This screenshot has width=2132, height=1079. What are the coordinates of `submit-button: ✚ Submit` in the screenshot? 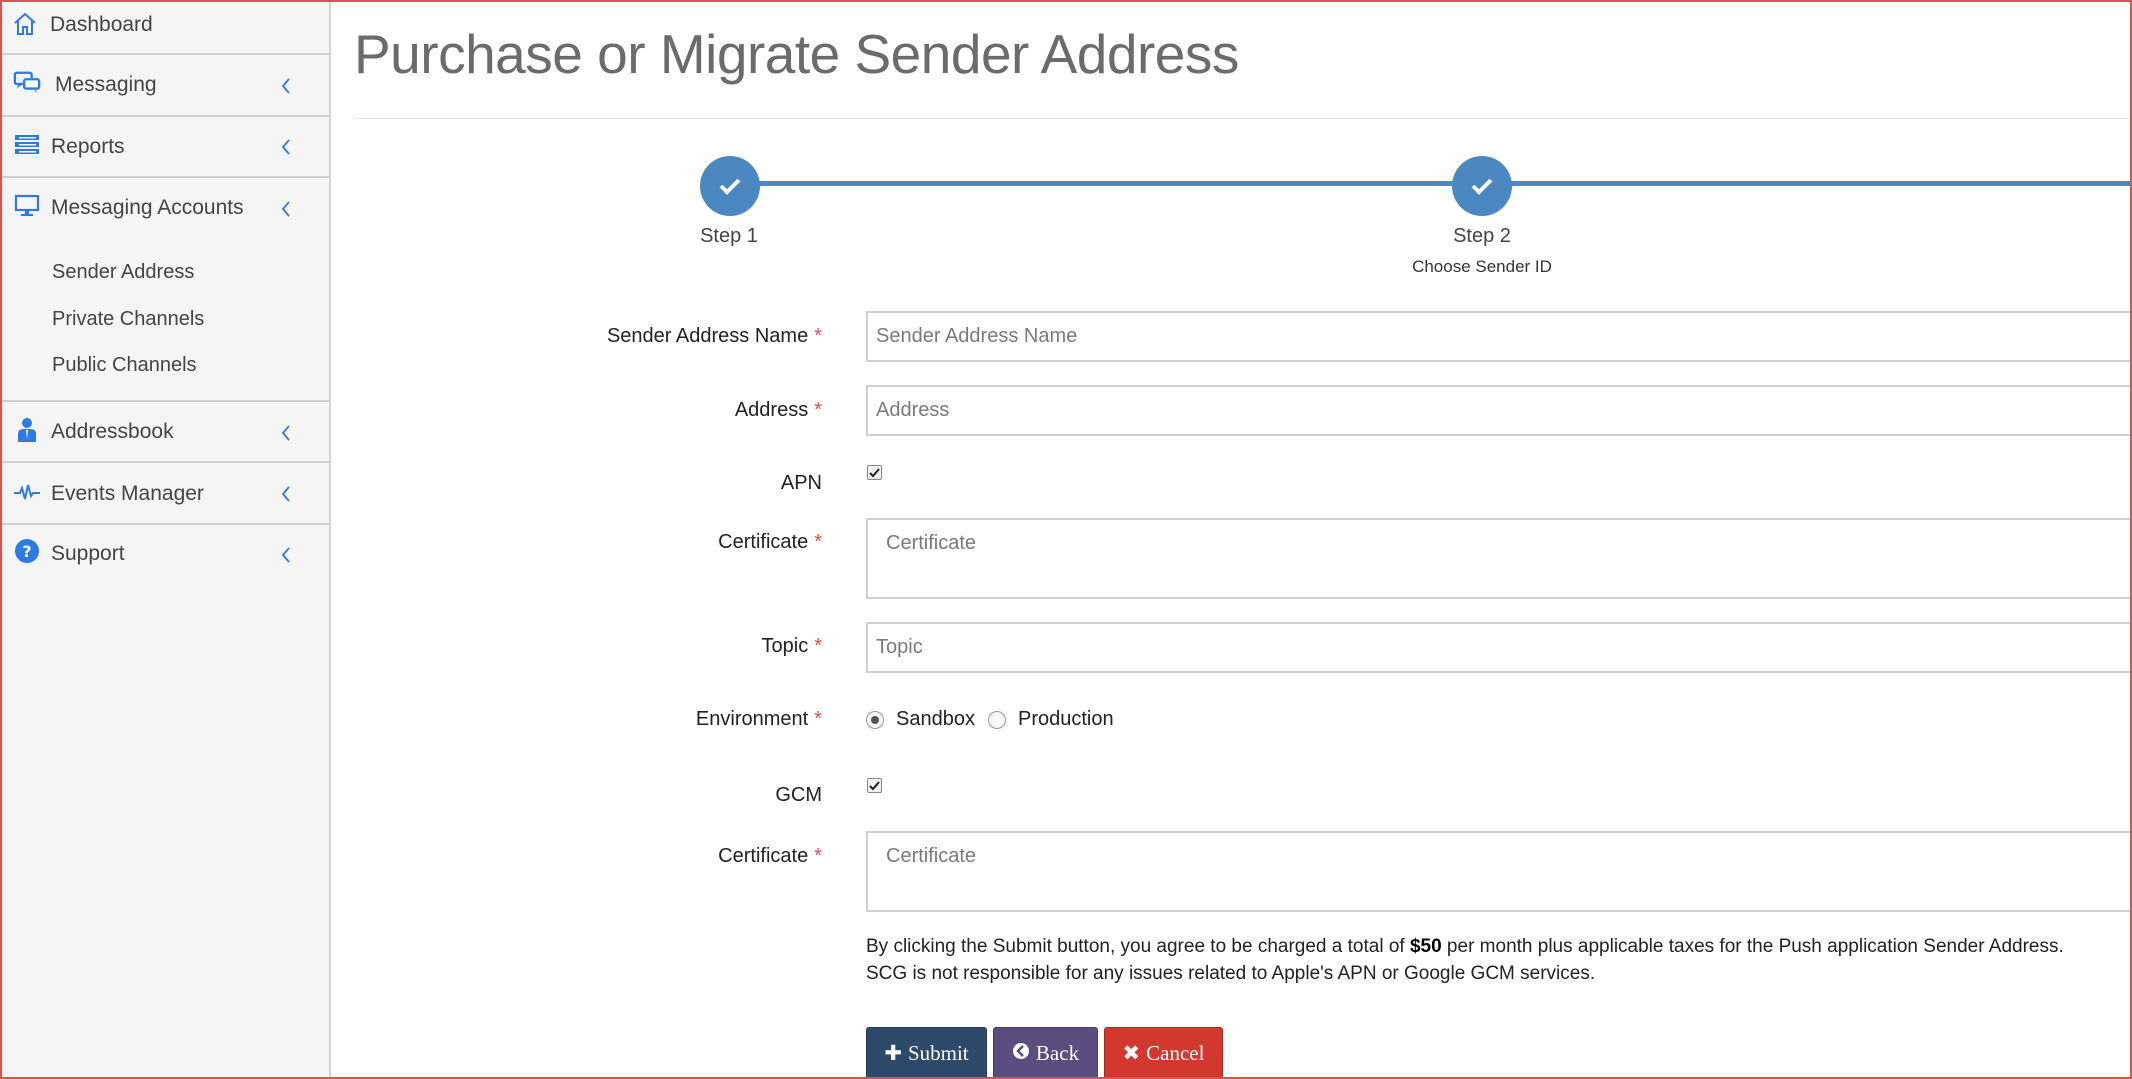 It's located at (926, 1053).